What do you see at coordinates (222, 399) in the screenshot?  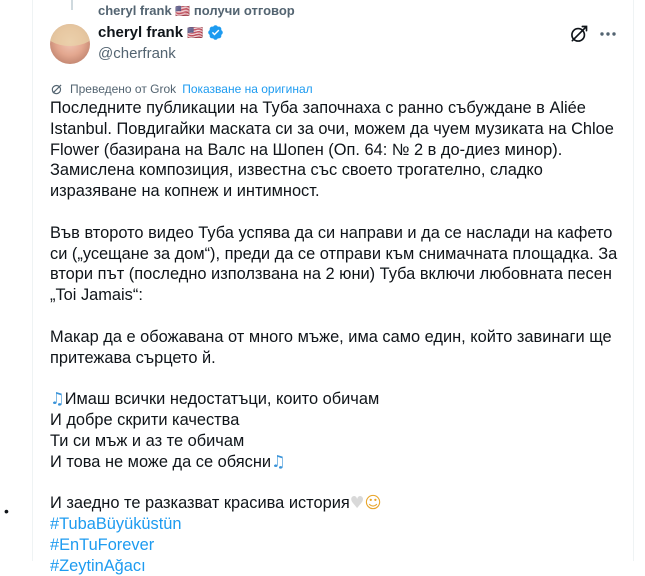 I see `lyric-text: Имаш всички недостатъци, които обичам` at bounding box center [222, 399].